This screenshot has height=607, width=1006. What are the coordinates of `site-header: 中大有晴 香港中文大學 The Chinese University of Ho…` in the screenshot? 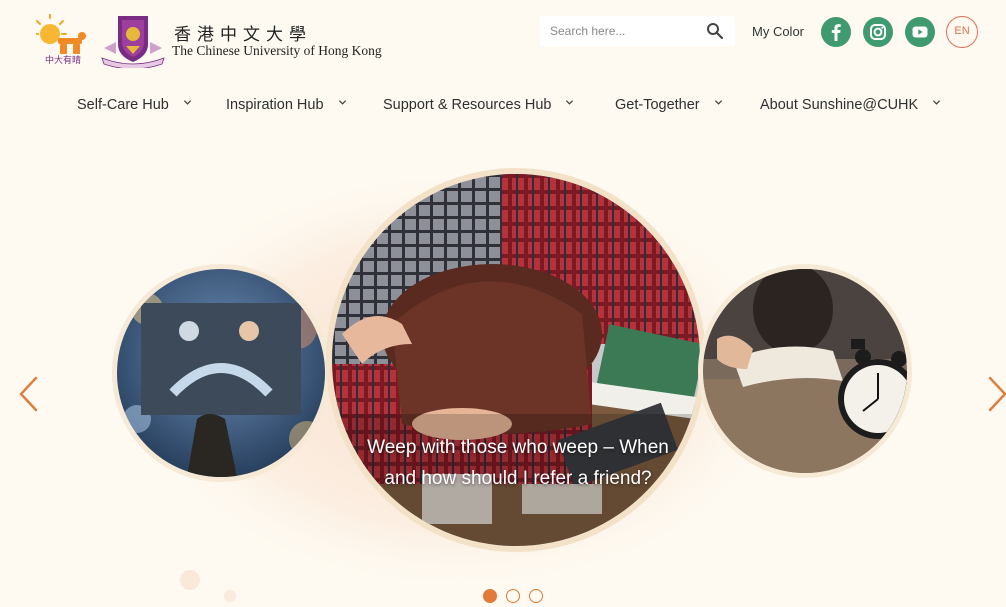 It's located at (503, 35).